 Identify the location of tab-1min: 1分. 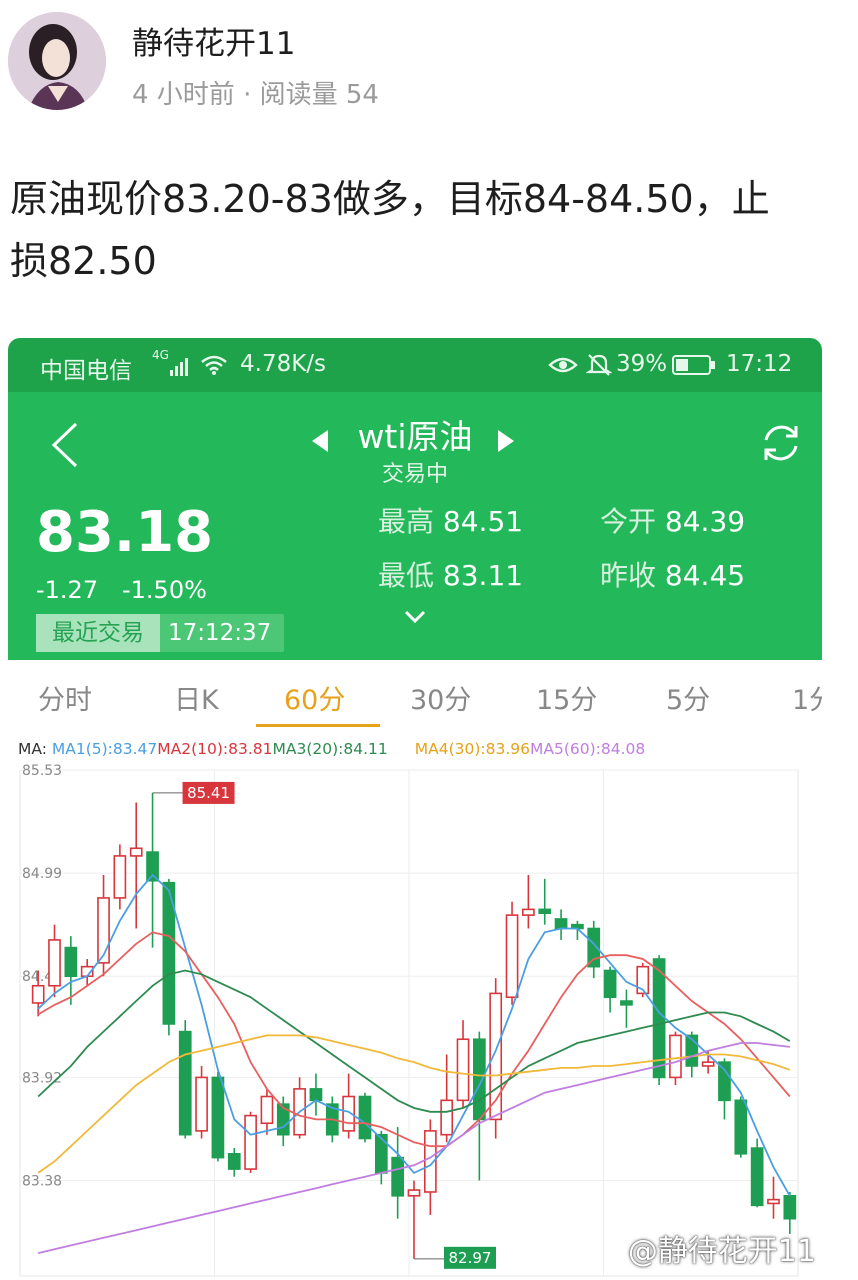
(807, 697).